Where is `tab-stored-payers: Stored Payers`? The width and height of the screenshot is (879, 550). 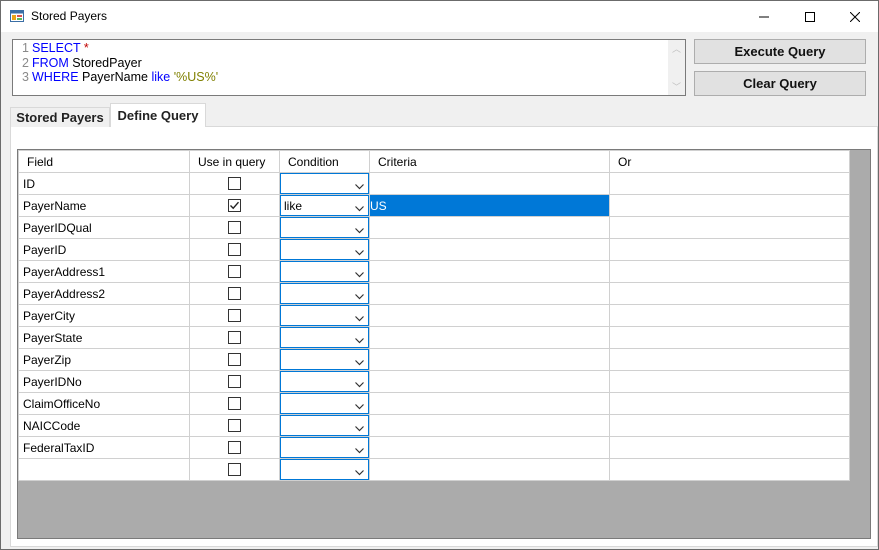 tab-stored-payers: Stored Payers is located at coordinates (60, 117).